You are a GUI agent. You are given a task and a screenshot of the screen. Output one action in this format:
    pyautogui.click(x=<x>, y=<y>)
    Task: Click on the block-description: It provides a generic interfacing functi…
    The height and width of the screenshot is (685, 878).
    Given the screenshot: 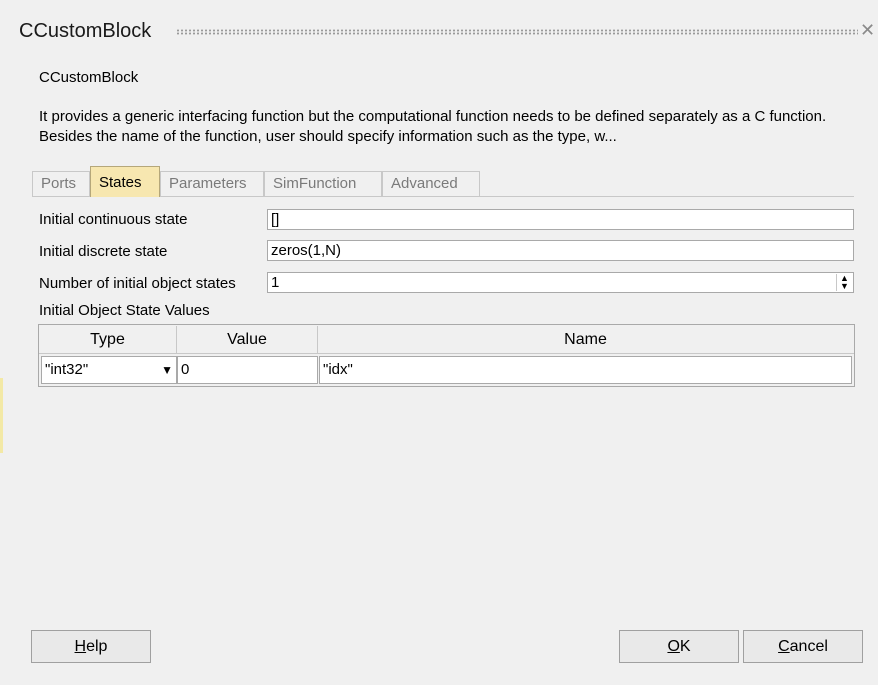 What is the action you would take?
    pyautogui.click(x=433, y=126)
    